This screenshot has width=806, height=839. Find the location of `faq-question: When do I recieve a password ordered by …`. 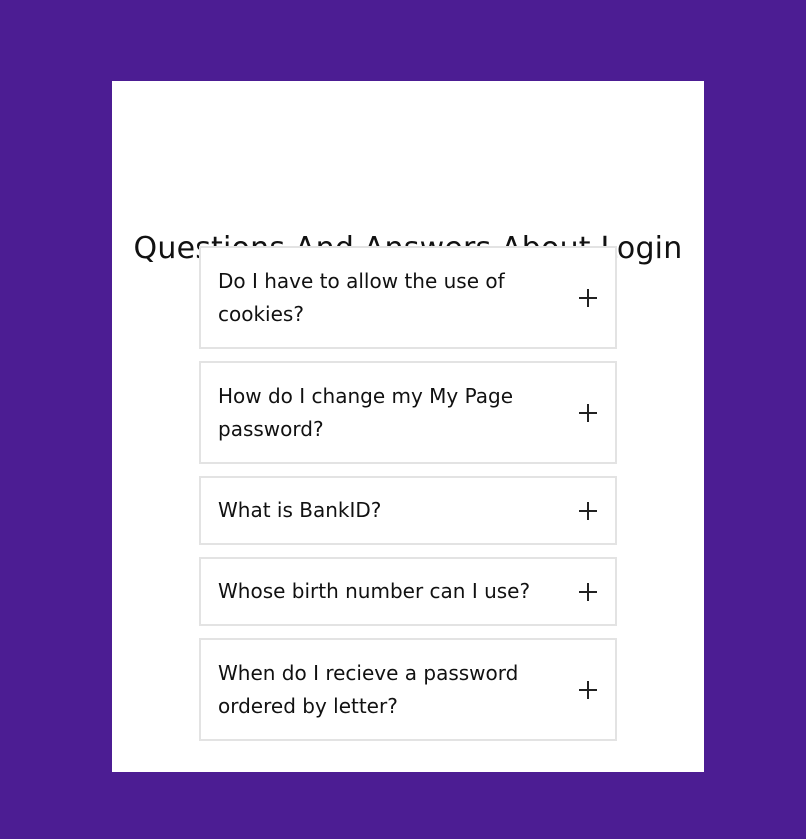

faq-question: When do I recieve a password ordered by … is located at coordinates (368, 689).